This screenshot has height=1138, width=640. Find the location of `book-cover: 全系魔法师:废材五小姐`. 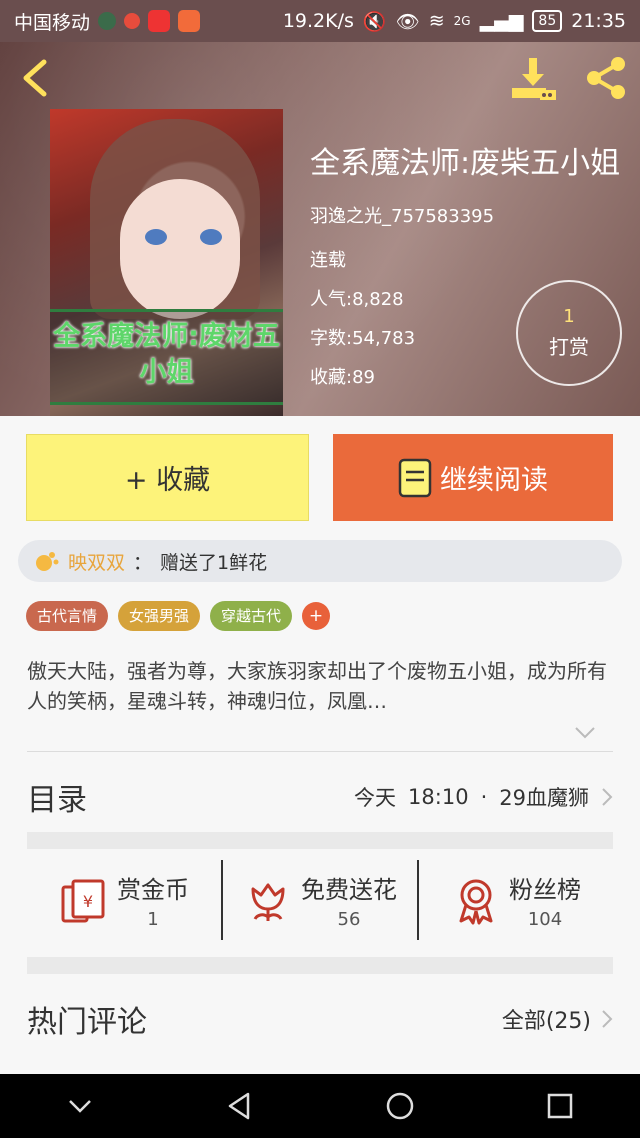

book-cover: 全系魔法师:废材五小姐 is located at coordinates (166, 262).